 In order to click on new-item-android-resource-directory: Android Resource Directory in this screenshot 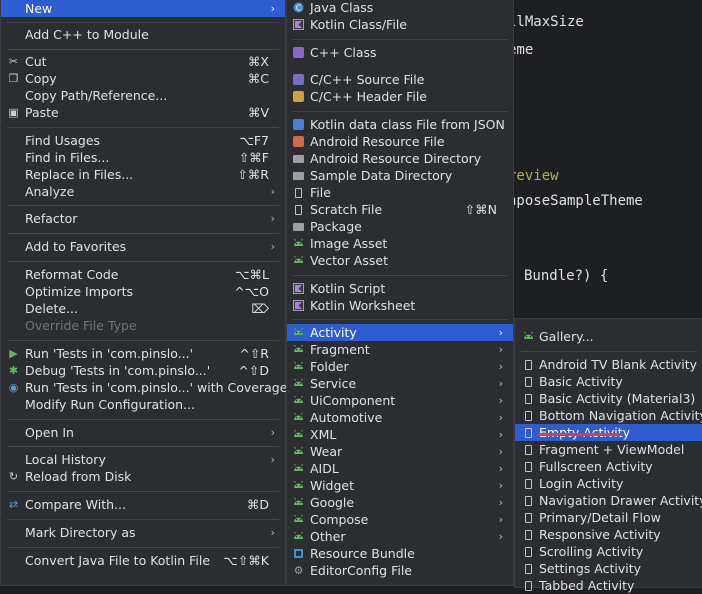, I will do `click(400, 158)`.